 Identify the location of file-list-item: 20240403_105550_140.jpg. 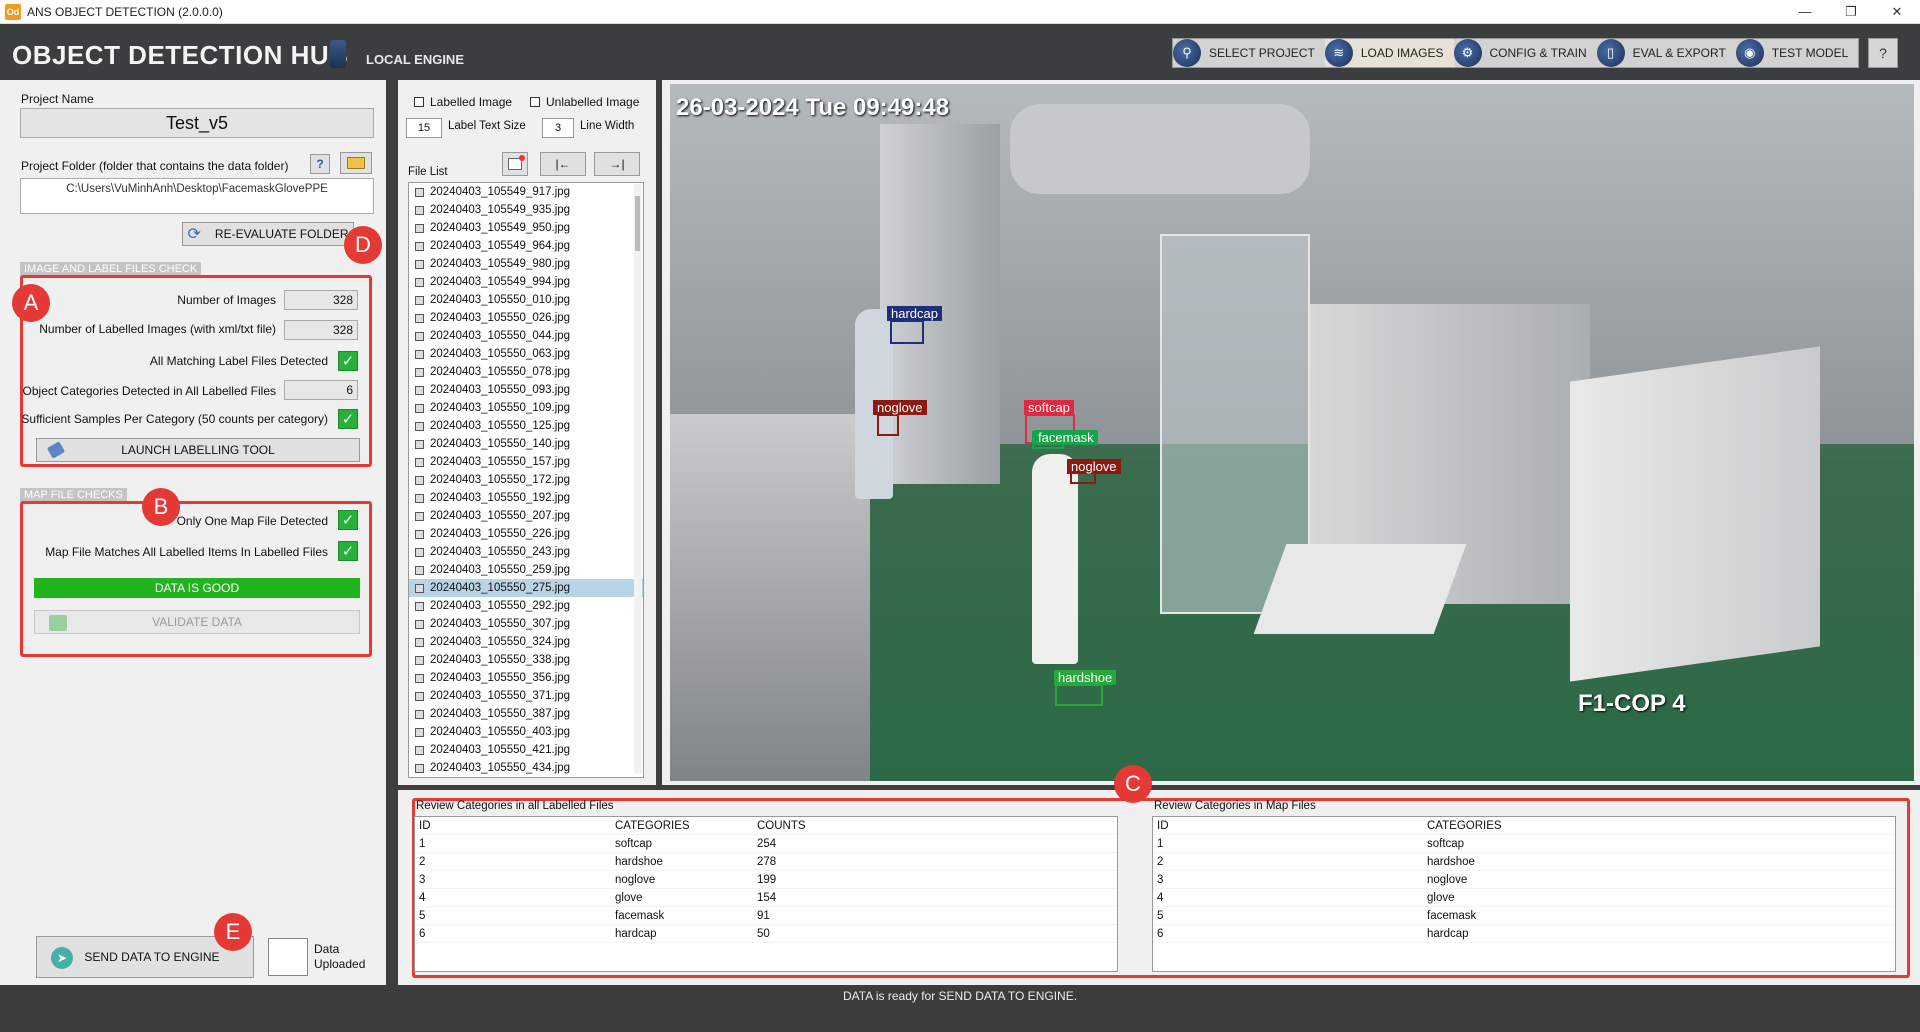
(526, 444).